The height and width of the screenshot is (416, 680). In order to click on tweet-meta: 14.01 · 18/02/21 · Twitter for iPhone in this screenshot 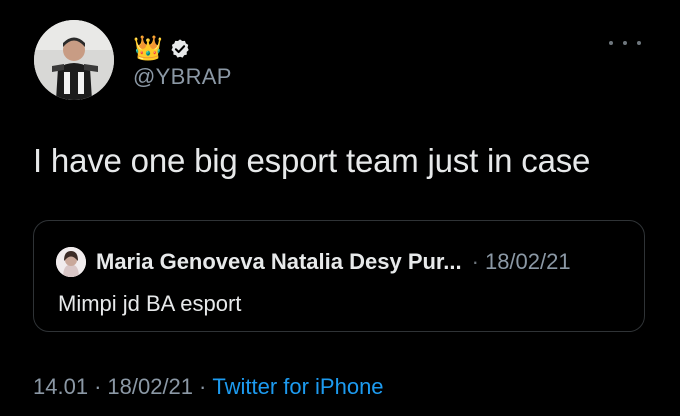, I will do `click(208, 387)`.